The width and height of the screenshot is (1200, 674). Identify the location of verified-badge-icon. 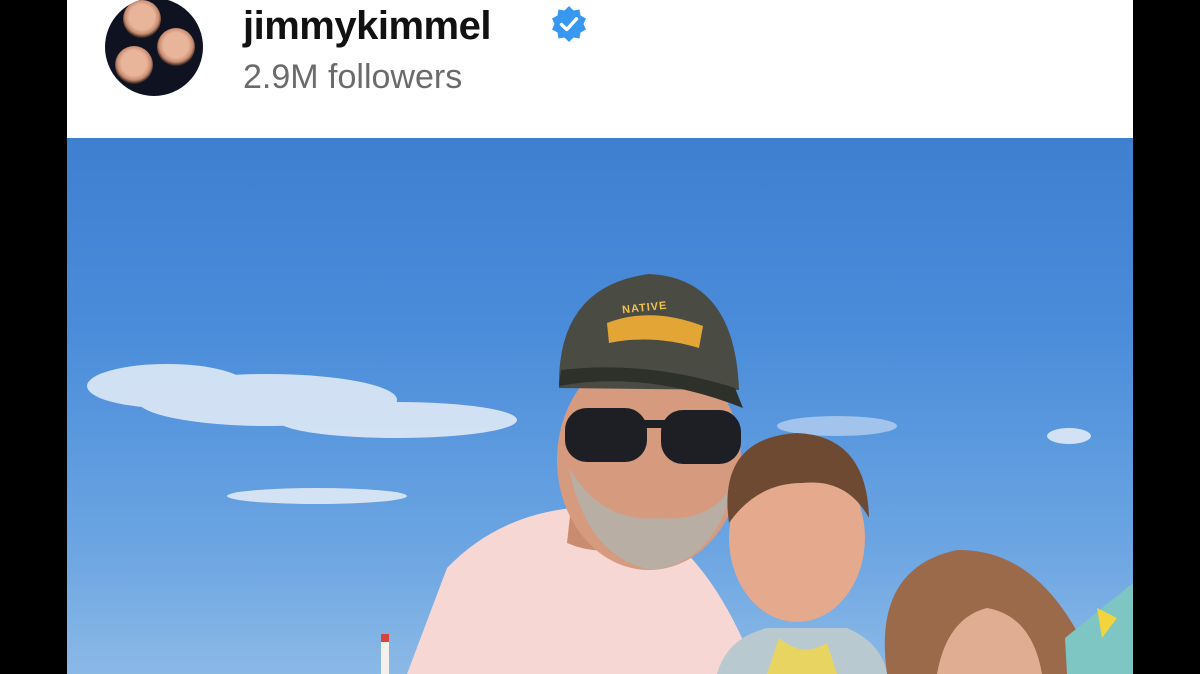
(569, 24).